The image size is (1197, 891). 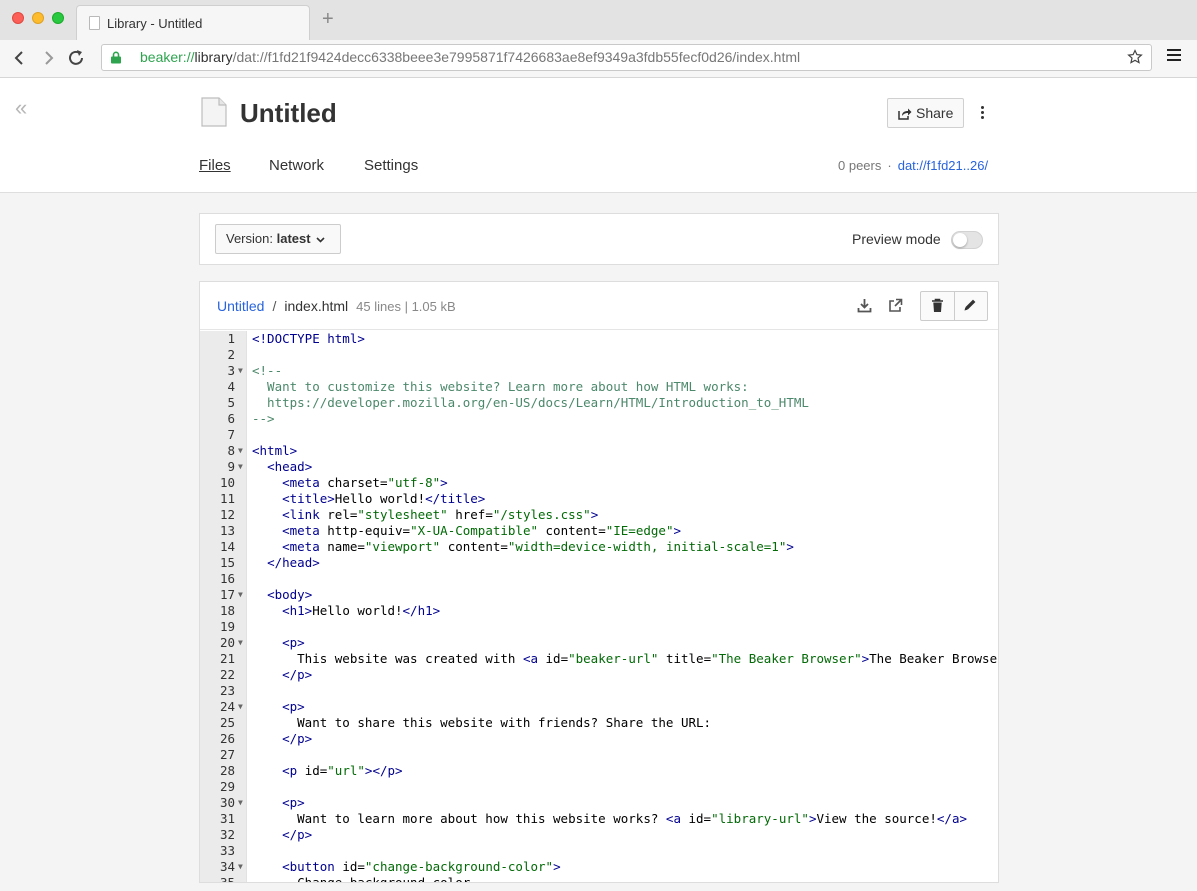 What do you see at coordinates (227, 850) in the screenshot?
I see `line-number: 33` at bounding box center [227, 850].